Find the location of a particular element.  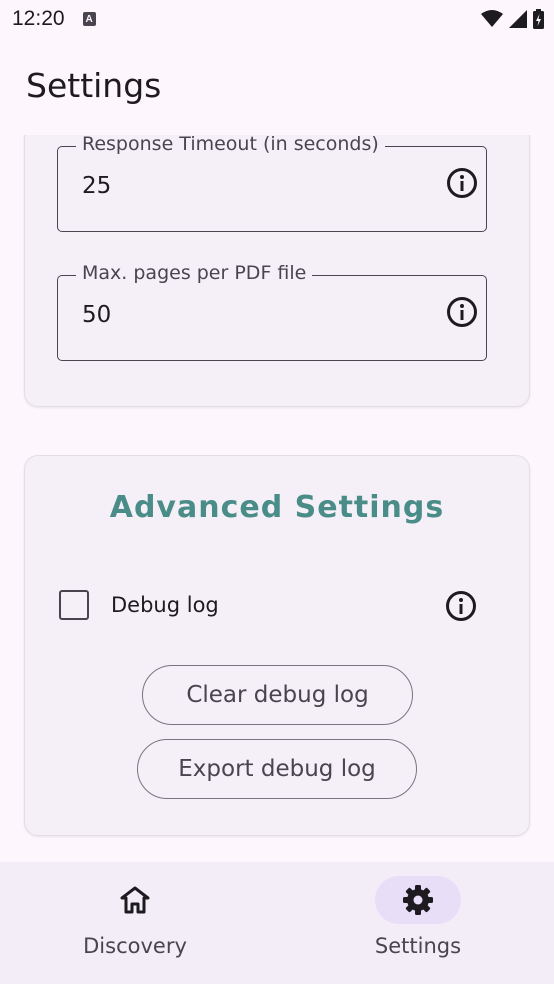

max-pages-field: Max. pages per PDF file 50 is located at coordinates (272, 311).